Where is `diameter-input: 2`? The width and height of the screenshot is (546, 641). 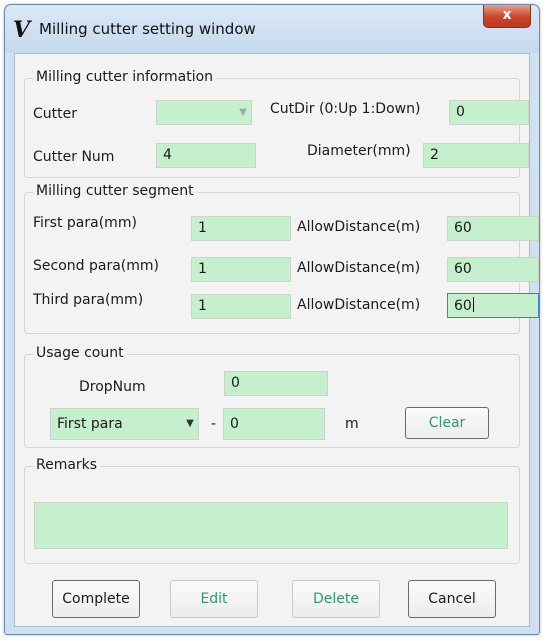 diameter-input: 2 is located at coordinates (476, 155).